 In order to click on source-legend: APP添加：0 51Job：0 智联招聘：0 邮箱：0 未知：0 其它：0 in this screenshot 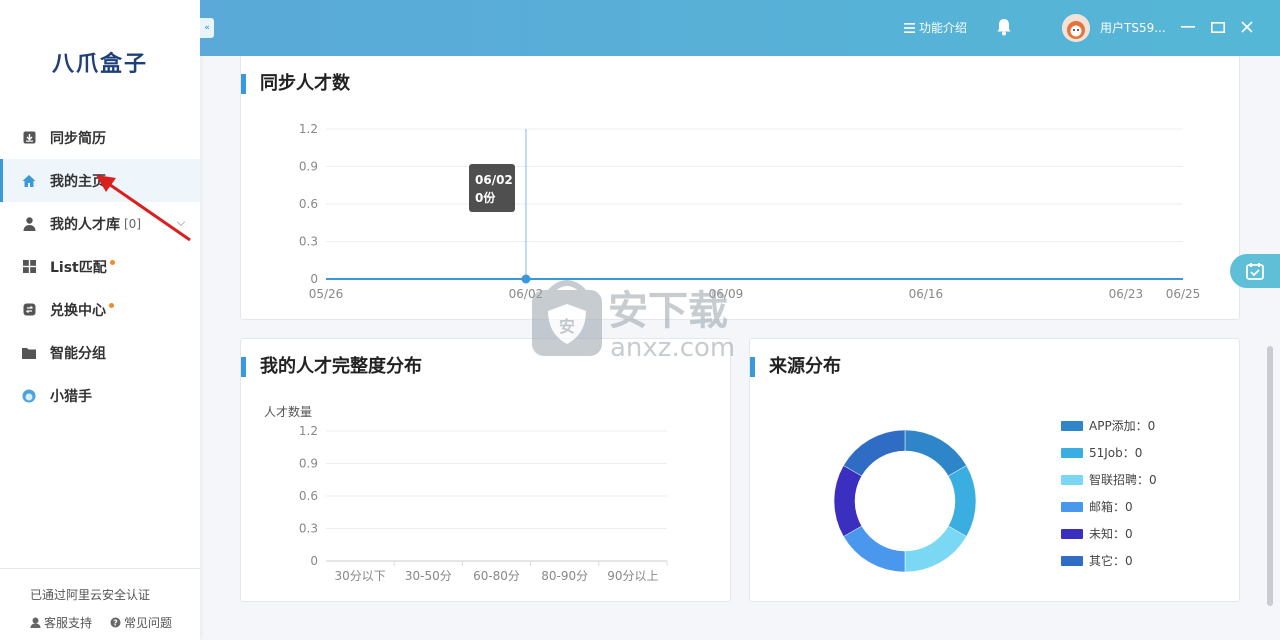, I will do `click(1109, 493)`.